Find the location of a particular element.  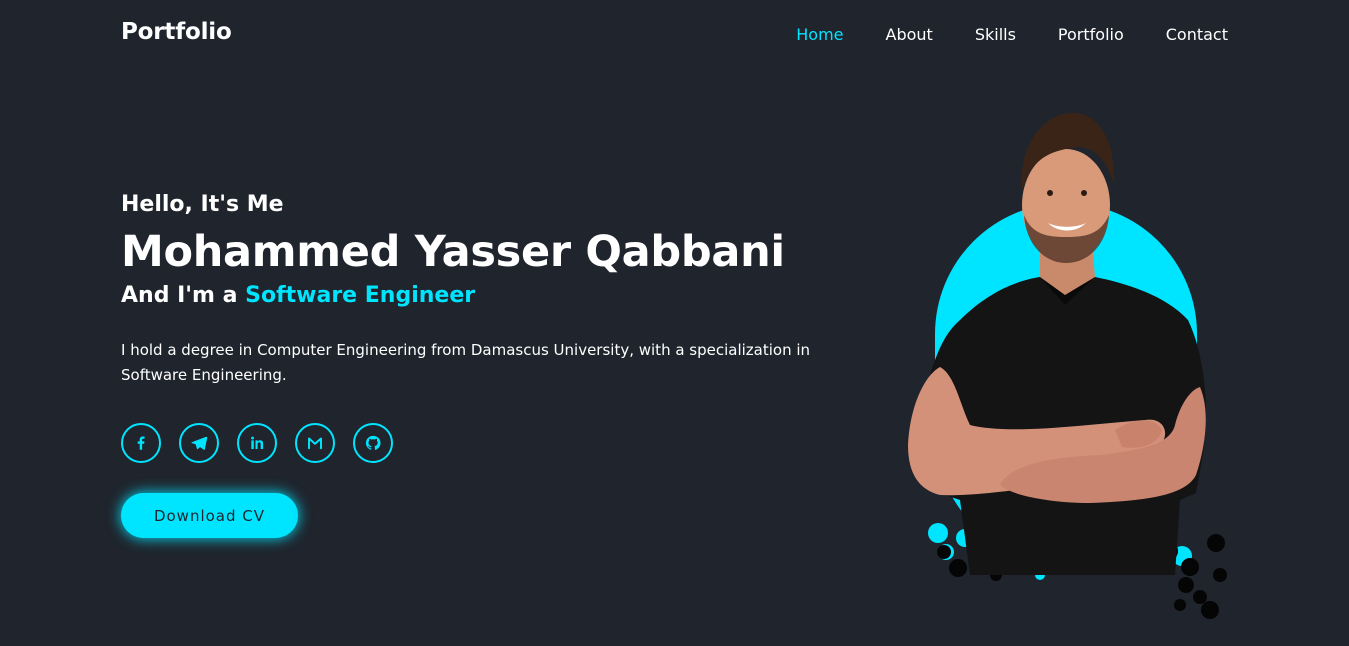

site-logo: Portfolio is located at coordinates (176, 32).